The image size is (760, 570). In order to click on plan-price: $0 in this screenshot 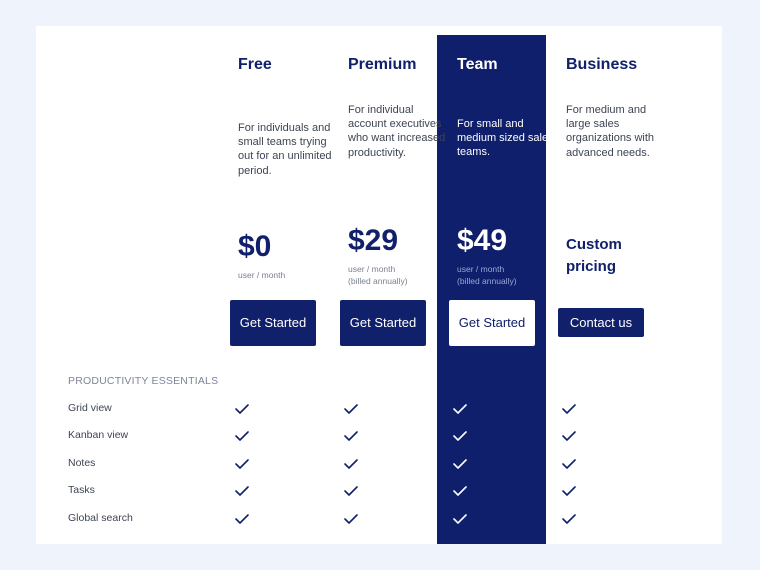, I will do `click(255, 246)`.